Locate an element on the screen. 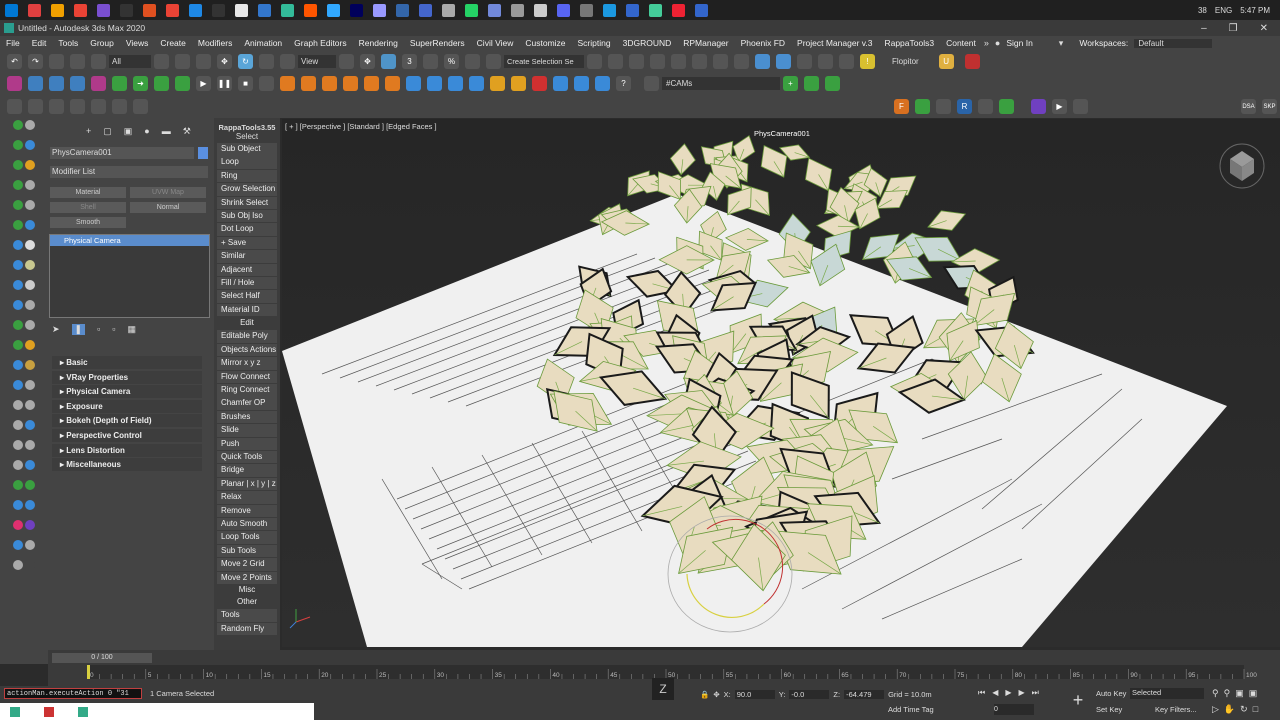 Image resolution: width=1280 pixels, height=720 pixels. snaps-toggle-icon: 3 is located at coordinates (409, 61).